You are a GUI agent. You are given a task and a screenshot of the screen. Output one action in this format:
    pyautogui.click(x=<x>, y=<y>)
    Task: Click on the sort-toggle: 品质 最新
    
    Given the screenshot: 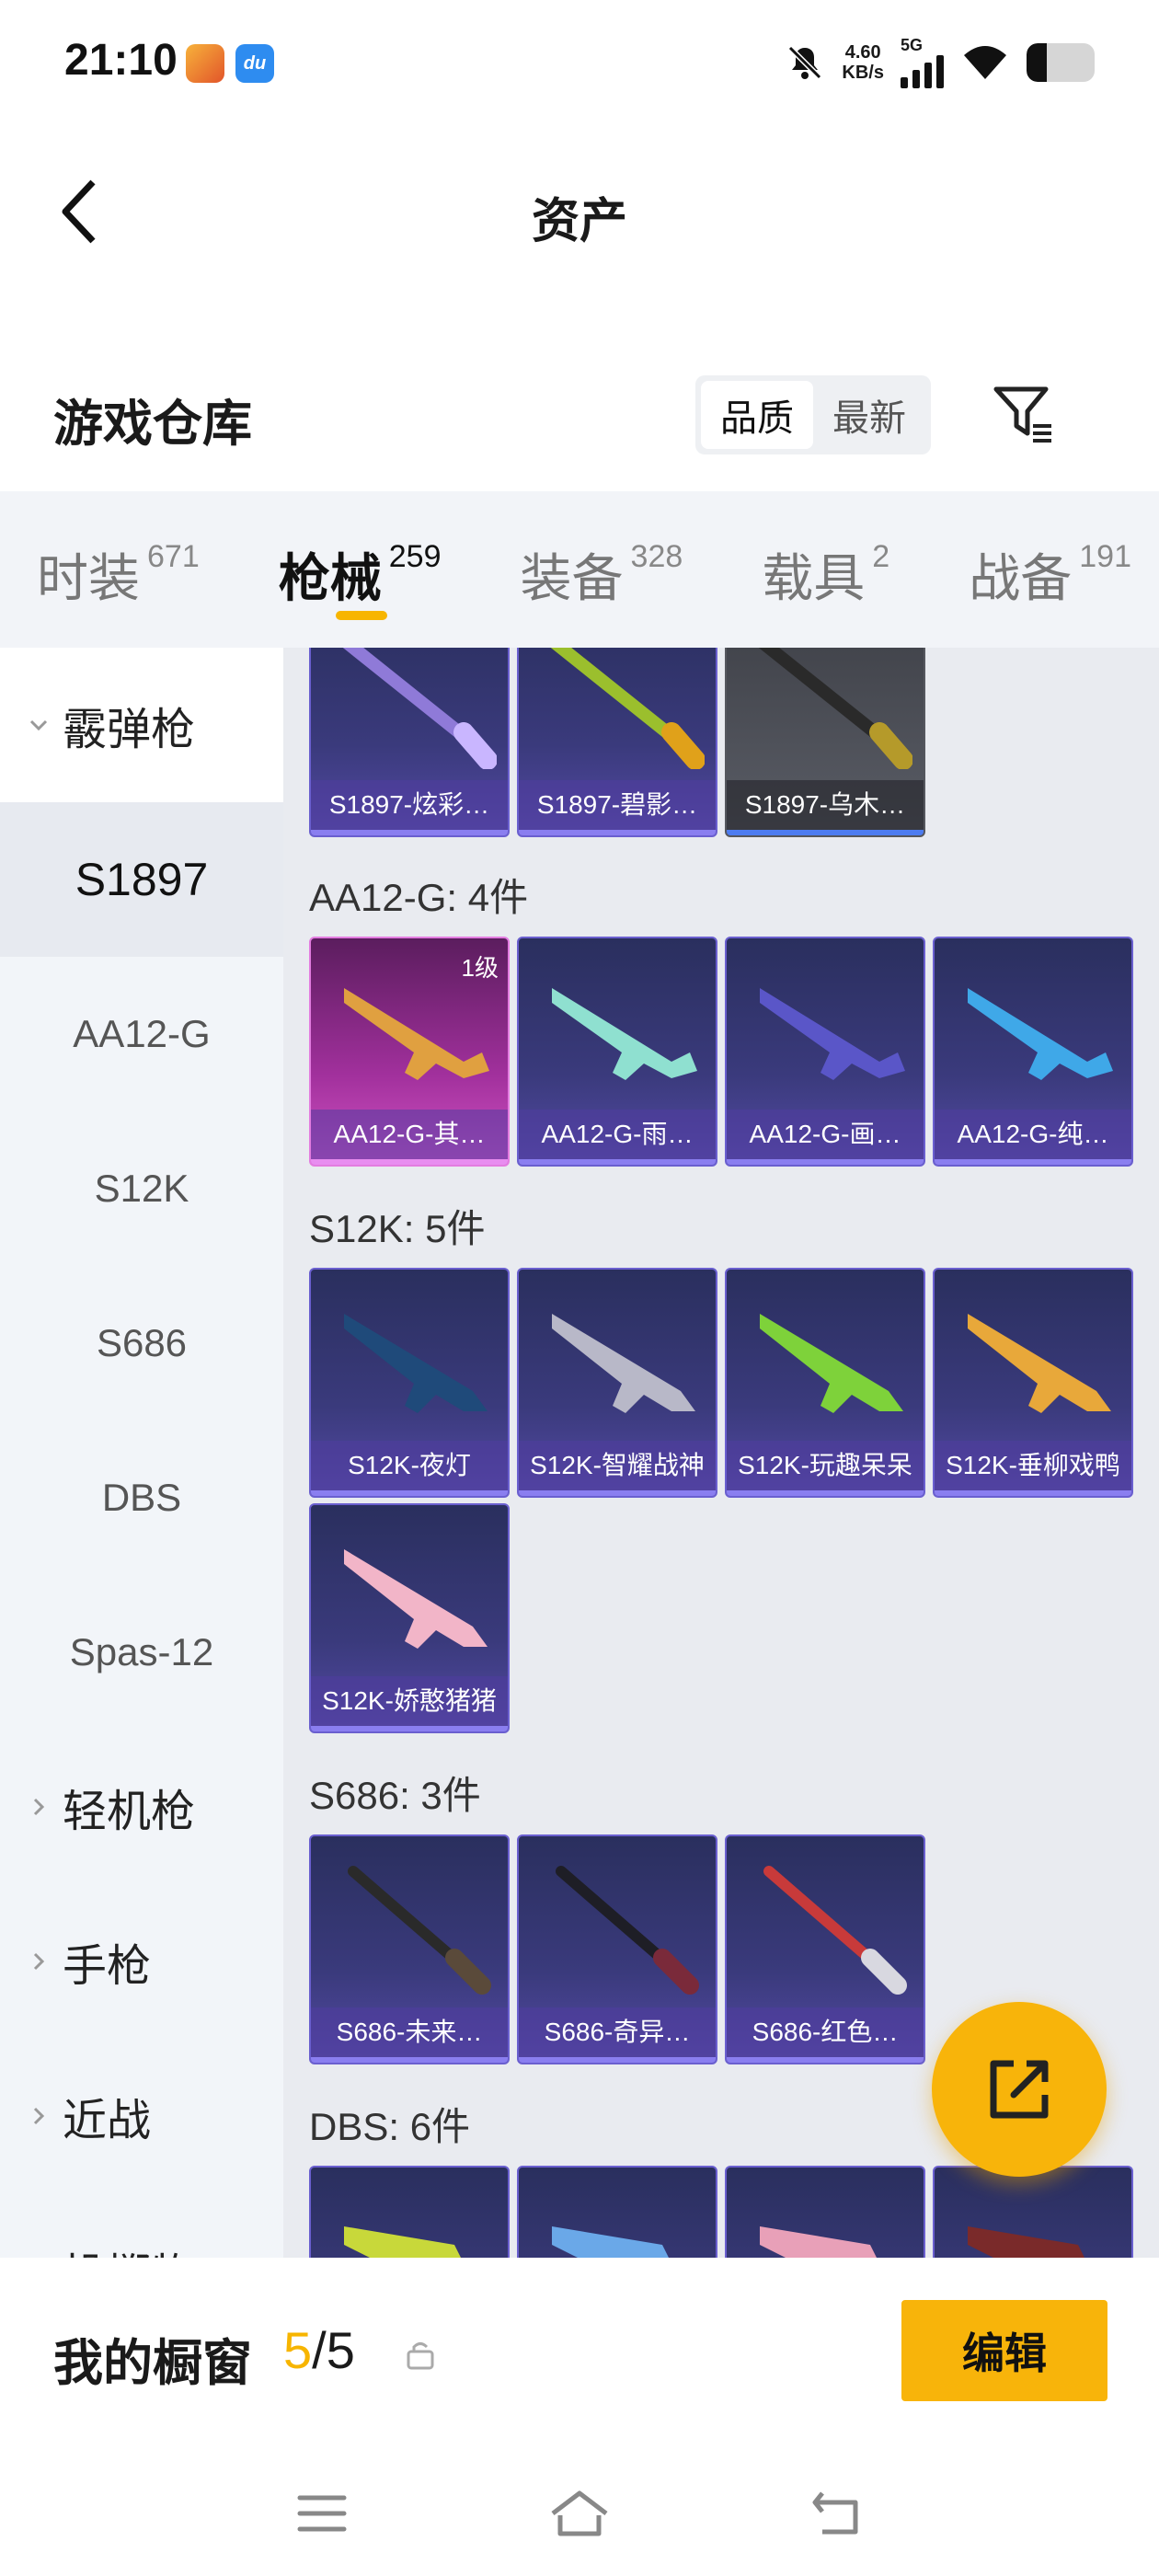 What is the action you would take?
    pyautogui.click(x=813, y=414)
    